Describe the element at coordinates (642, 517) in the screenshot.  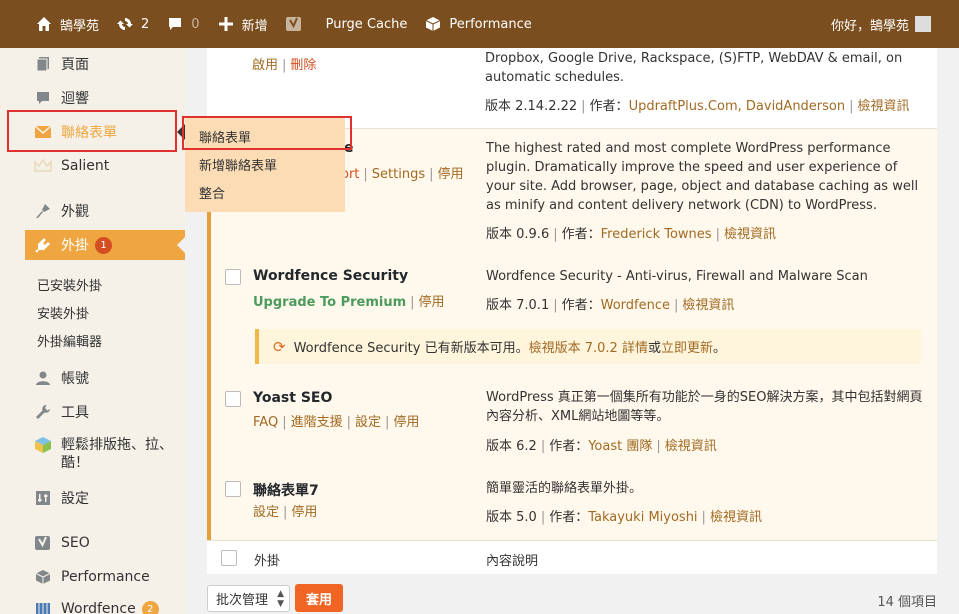
I see `cf7-author-link: Takayuki Miyoshi` at that location.